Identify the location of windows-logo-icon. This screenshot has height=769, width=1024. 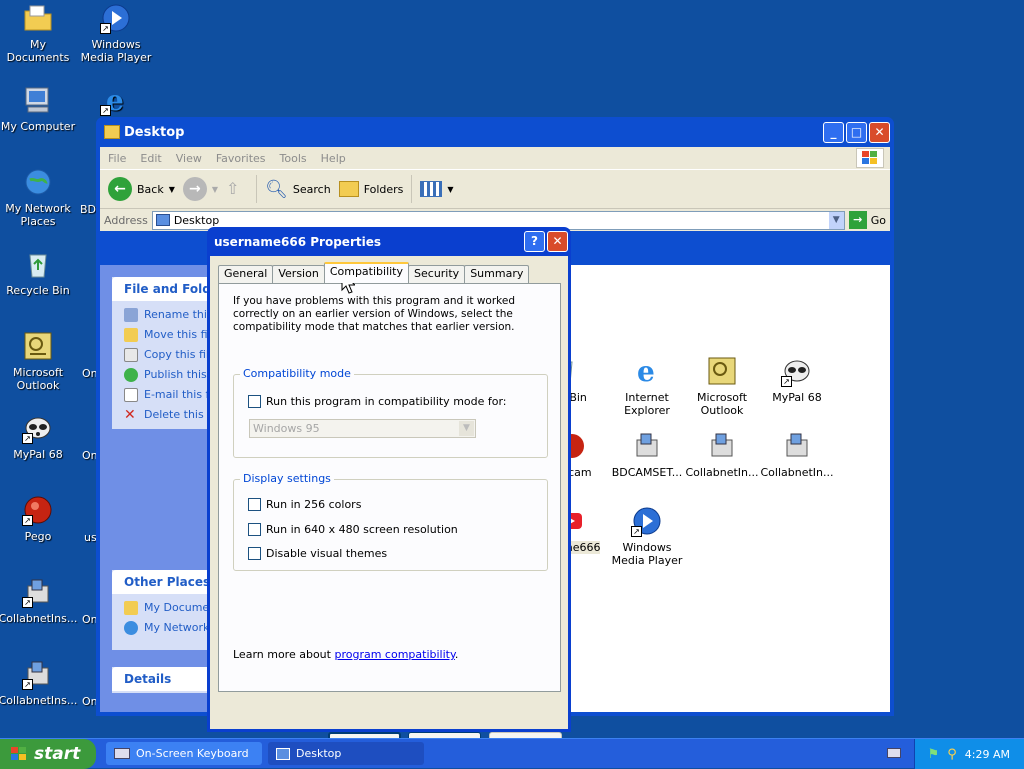
(870, 158).